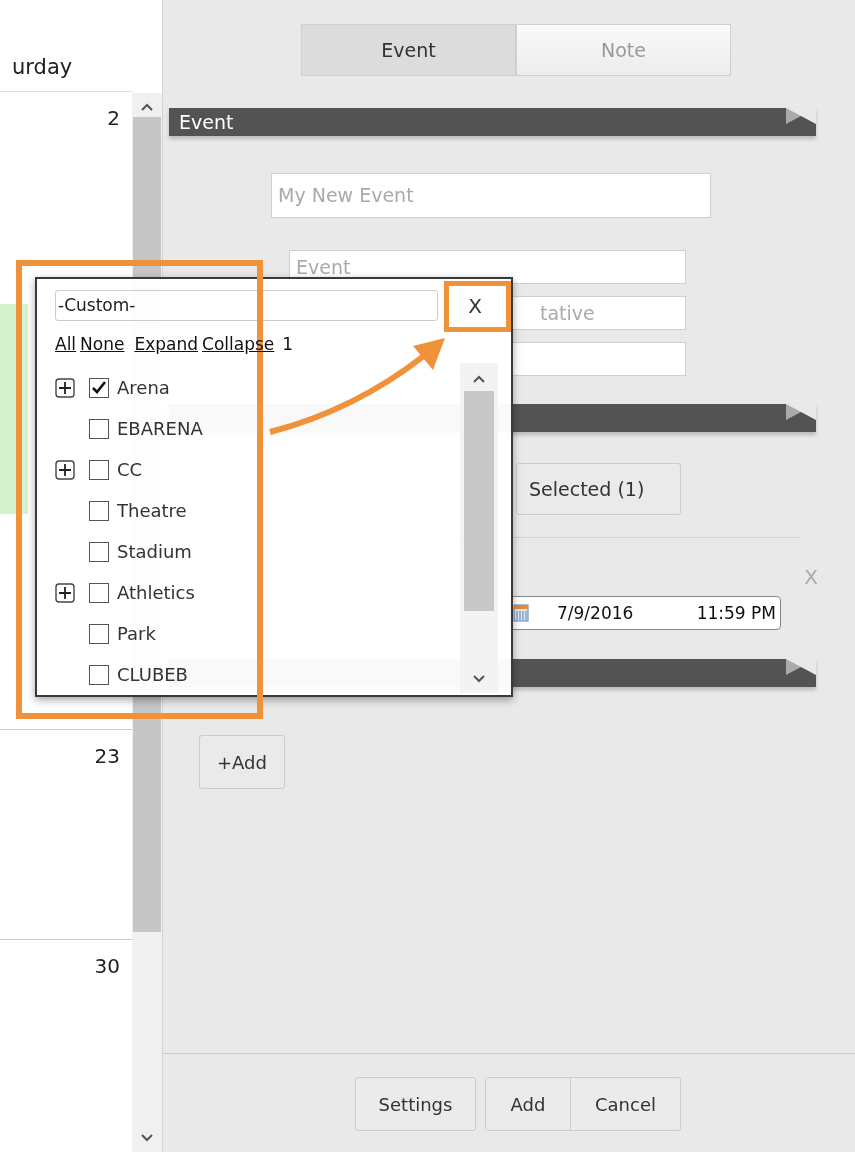 The width and height of the screenshot is (855, 1152). Describe the element at coordinates (595, 613) in the screenshot. I see `end-date: 7/9/2016` at that location.